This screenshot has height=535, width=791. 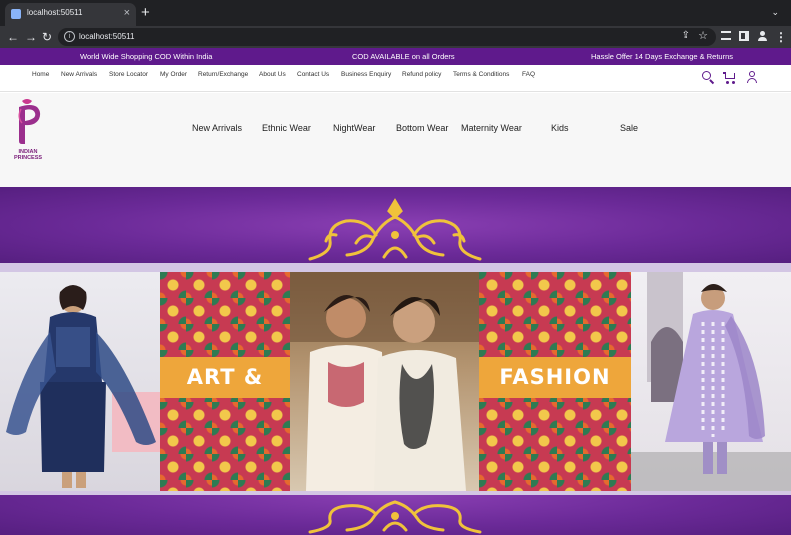 What do you see at coordinates (726, 35) in the screenshot?
I see `reading-list-icon` at bounding box center [726, 35].